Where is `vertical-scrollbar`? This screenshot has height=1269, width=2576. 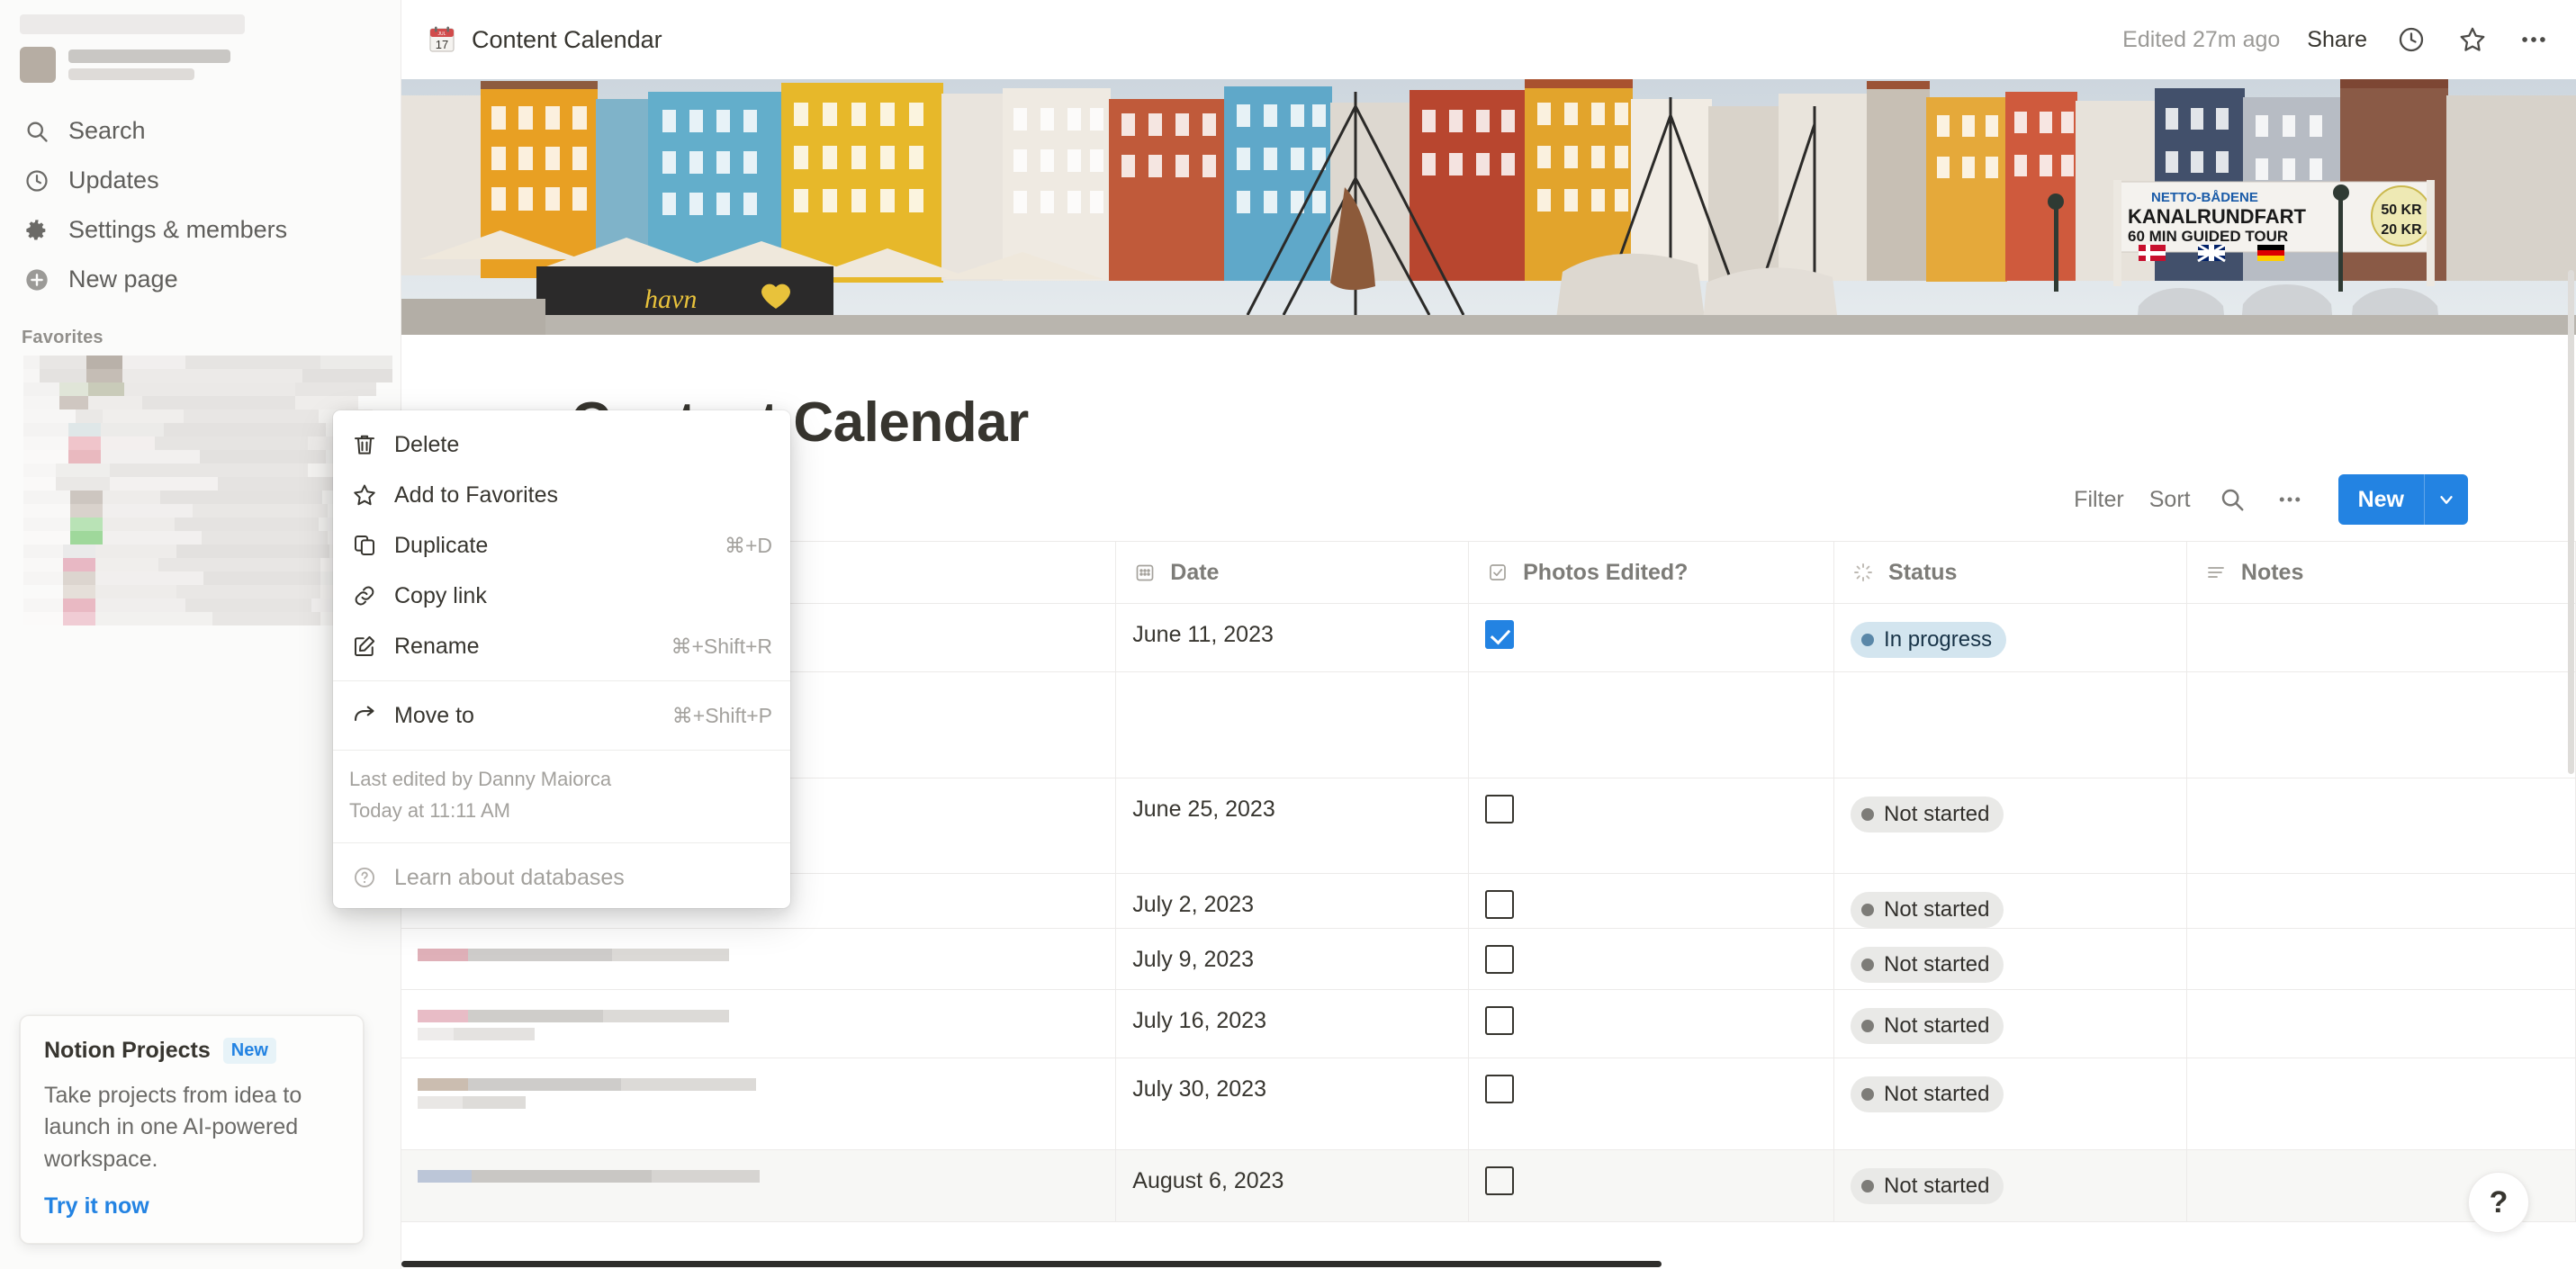
vertical-scrollbar is located at coordinates (2571, 634).